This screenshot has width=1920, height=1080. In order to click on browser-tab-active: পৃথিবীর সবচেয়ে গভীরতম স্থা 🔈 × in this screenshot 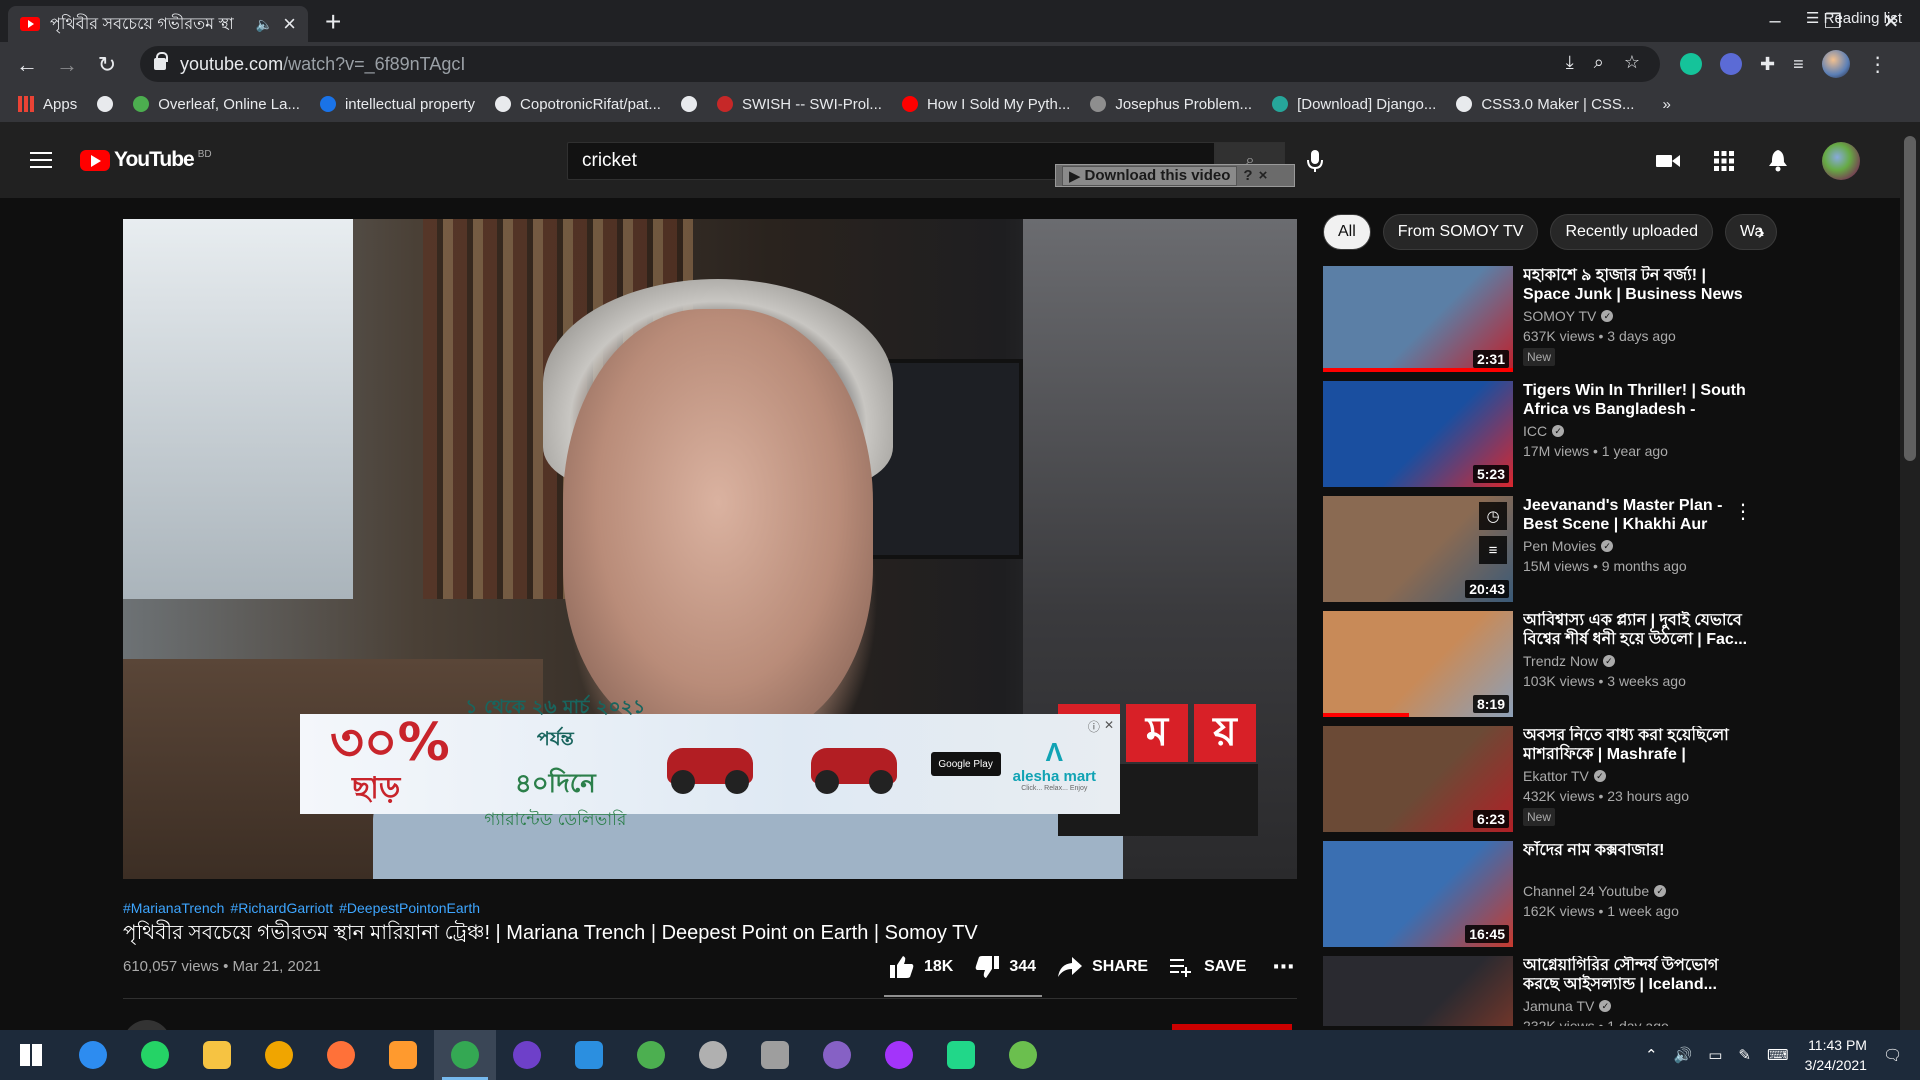, I will do `click(158, 24)`.